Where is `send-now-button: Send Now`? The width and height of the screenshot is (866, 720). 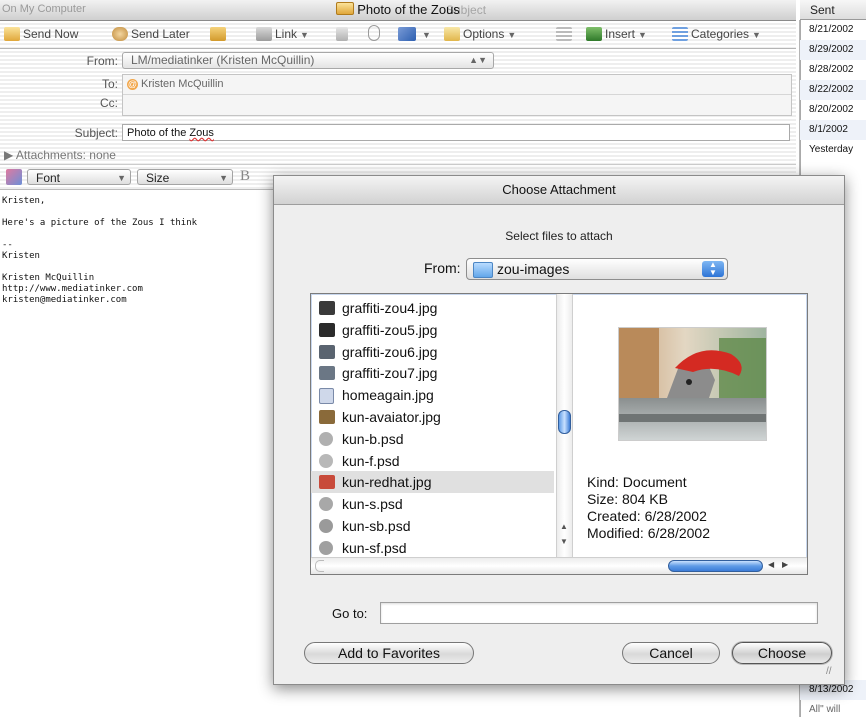 send-now-button: Send Now is located at coordinates (41, 34).